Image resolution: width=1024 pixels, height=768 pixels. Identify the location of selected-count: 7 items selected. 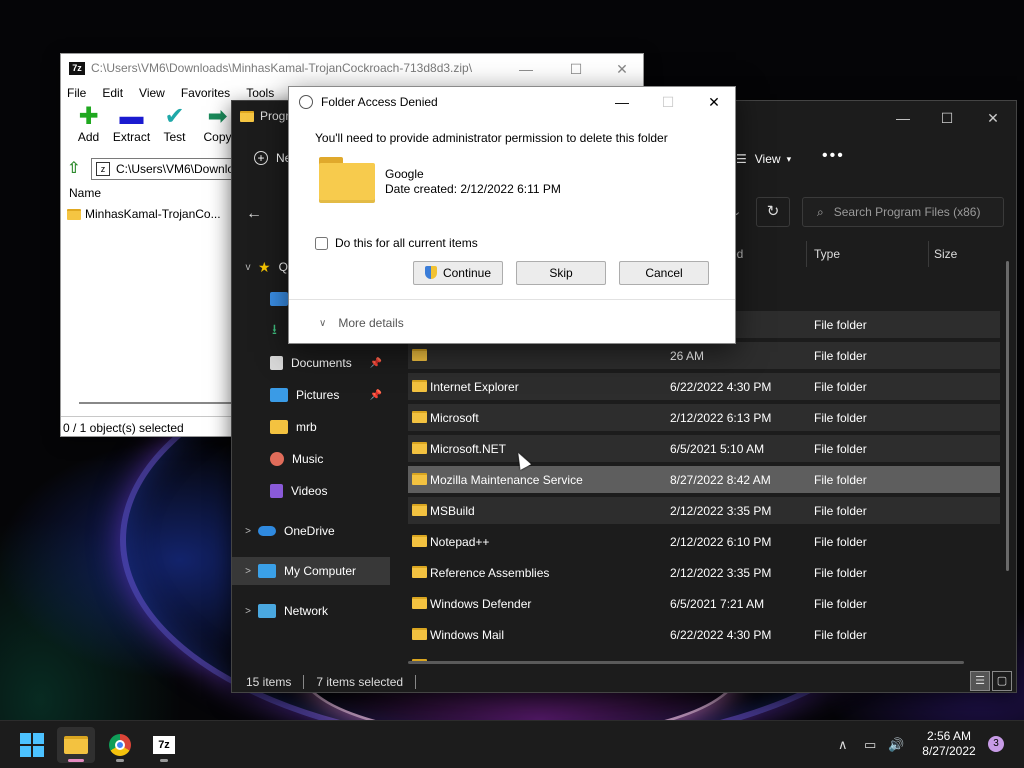
(360, 682).